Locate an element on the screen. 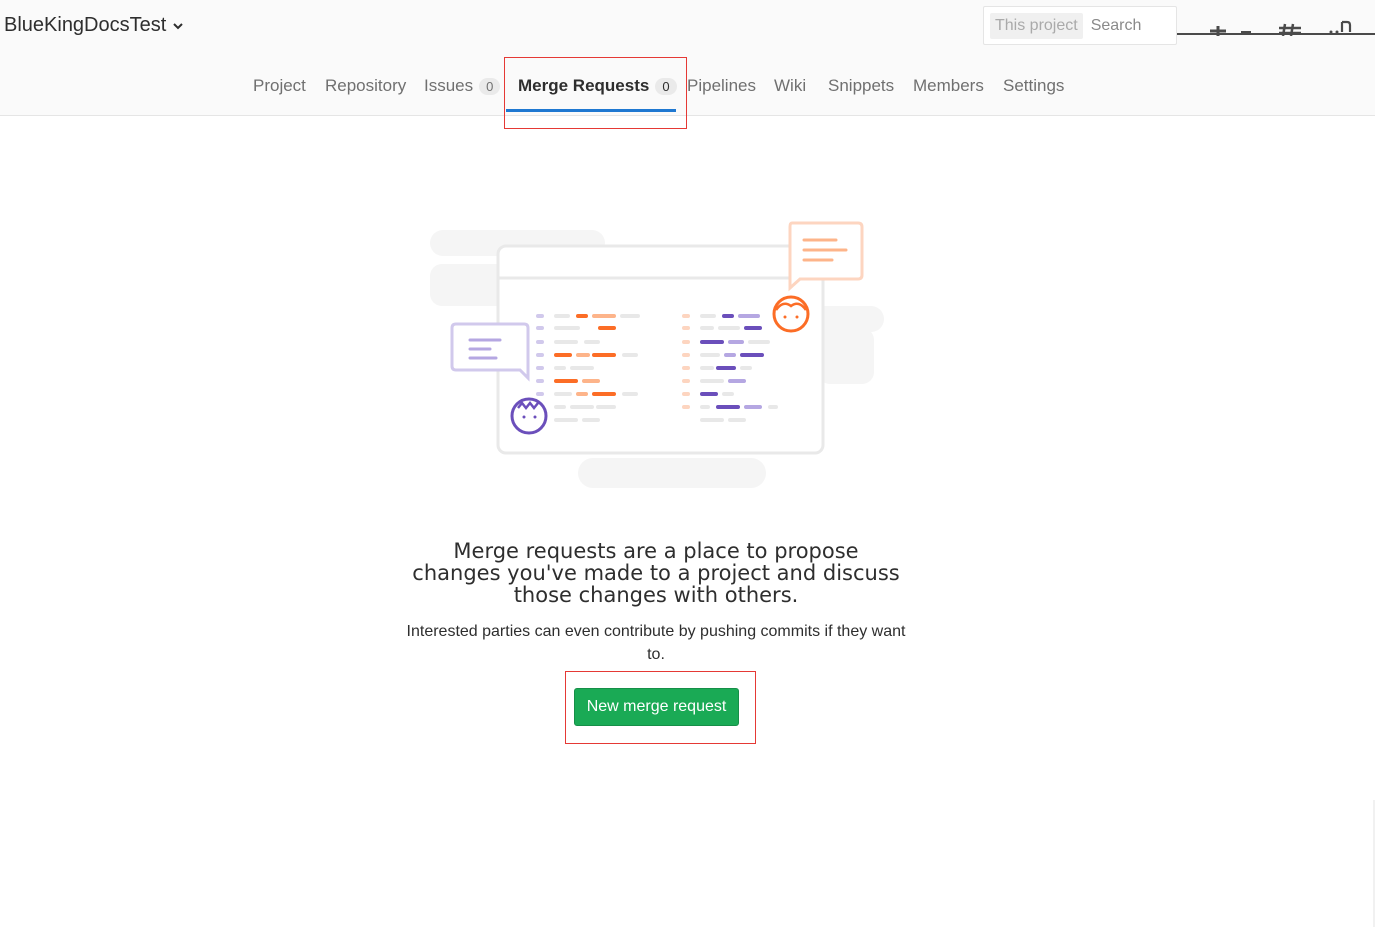 Image resolution: width=1375 pixels, height=927 pixels. project-name: BlueKingDocsTest is located at coordinates (85, 25).